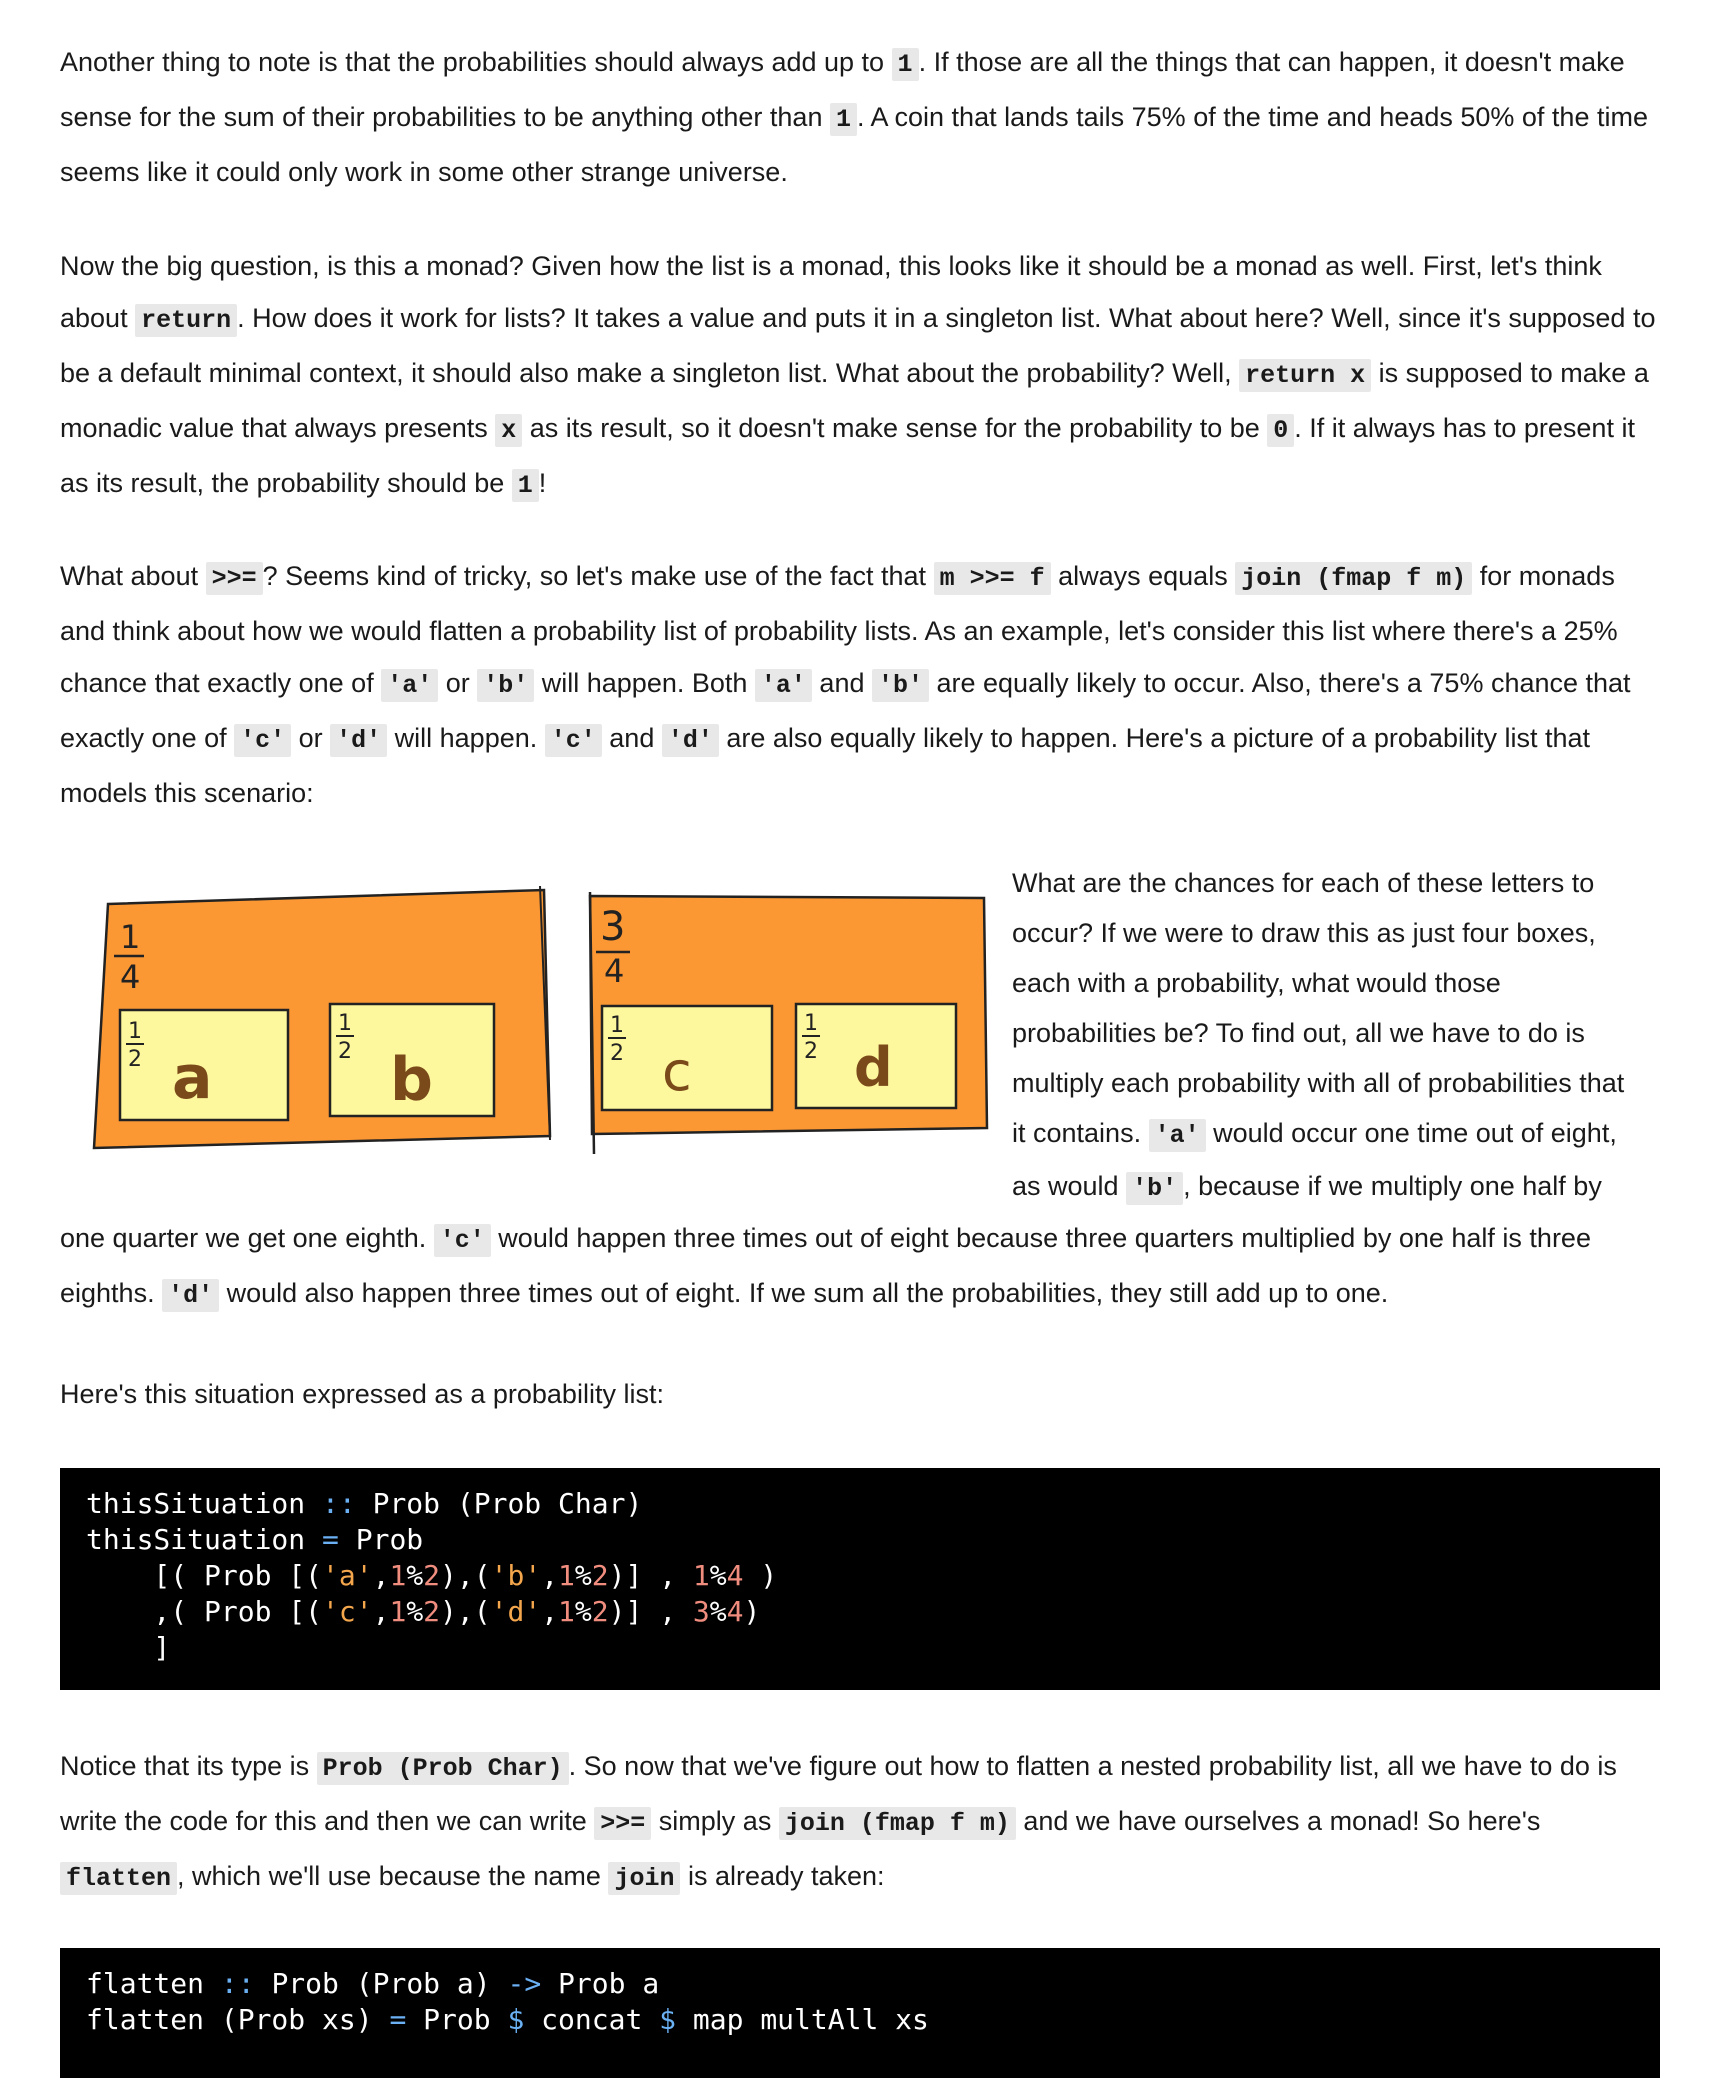 The width and height of the screenshot is (1720, 2078). What do you see at coordinates (186, 320) in the screenshot?
I see `inline-code: return` at bounding box center [186, 320].